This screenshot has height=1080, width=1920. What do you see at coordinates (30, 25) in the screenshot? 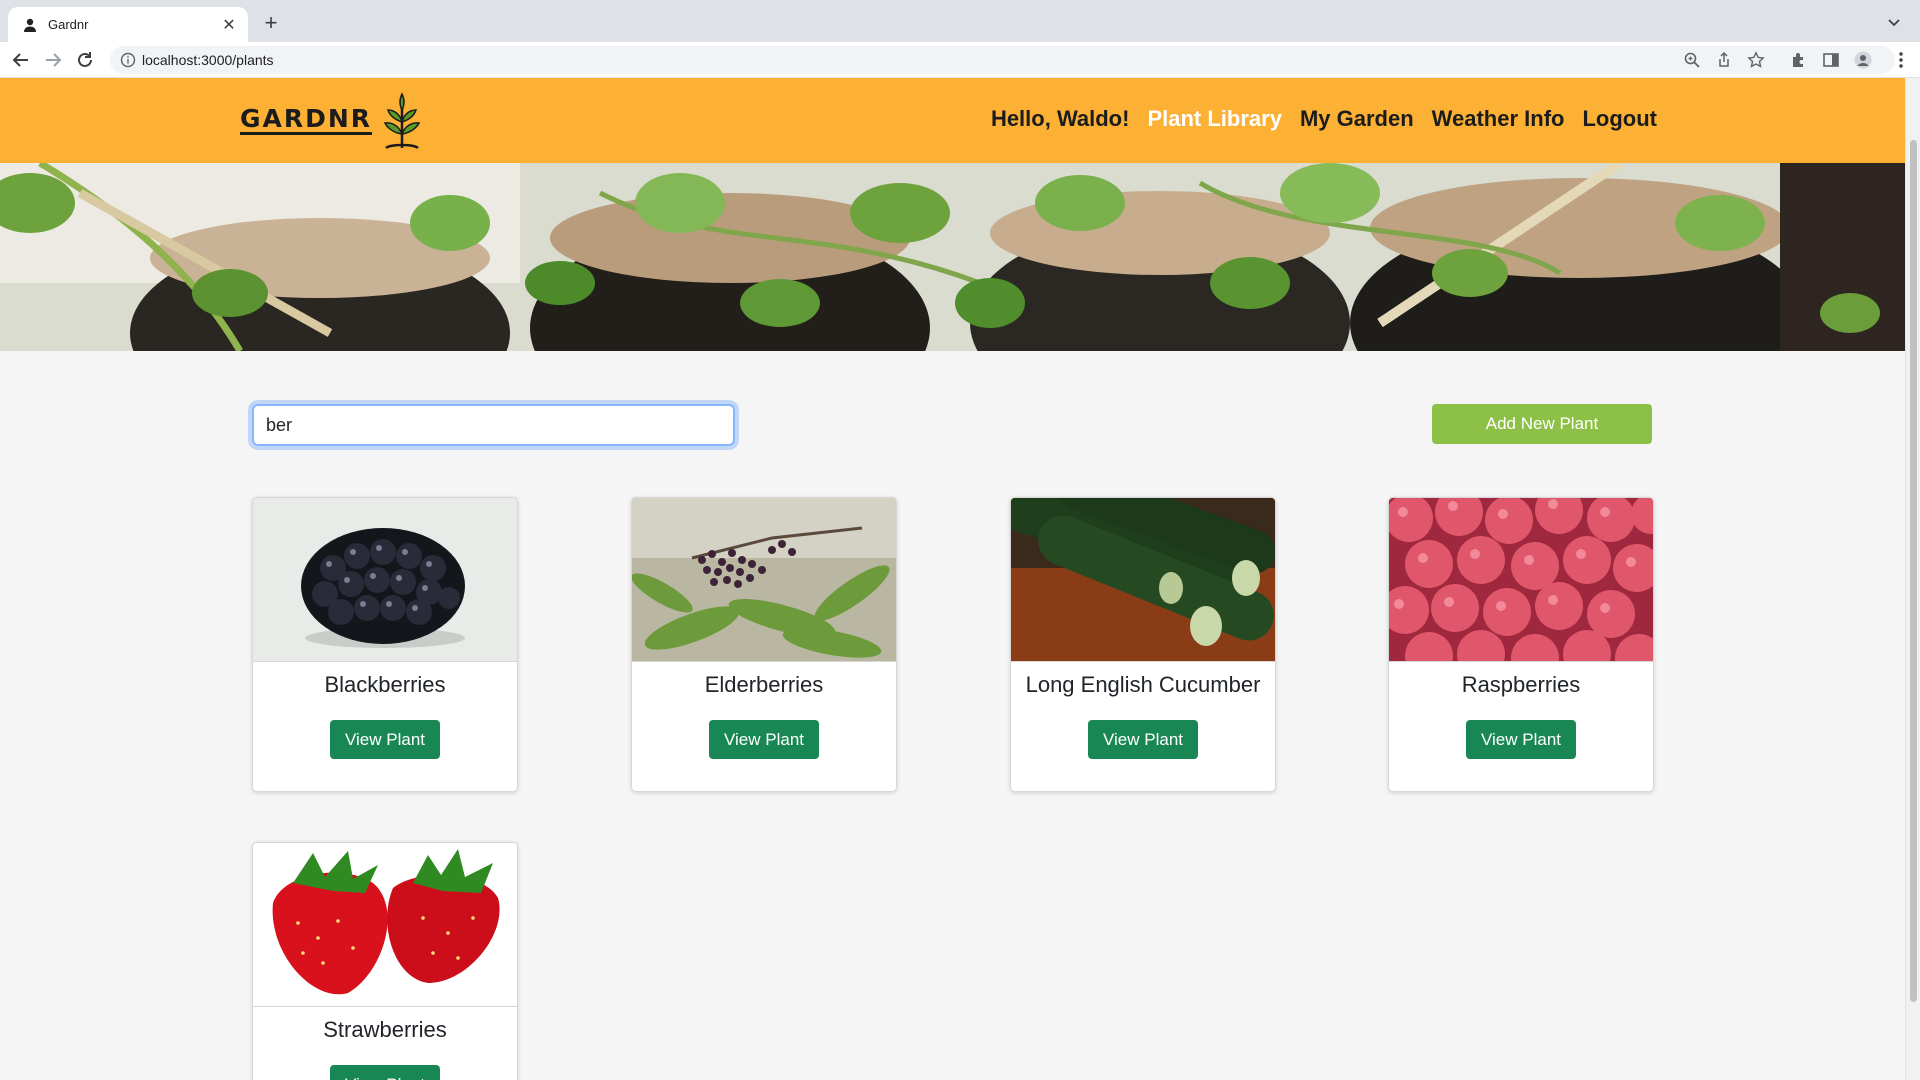
I see `person-favicon-icon` at bounding box center [30, 25].